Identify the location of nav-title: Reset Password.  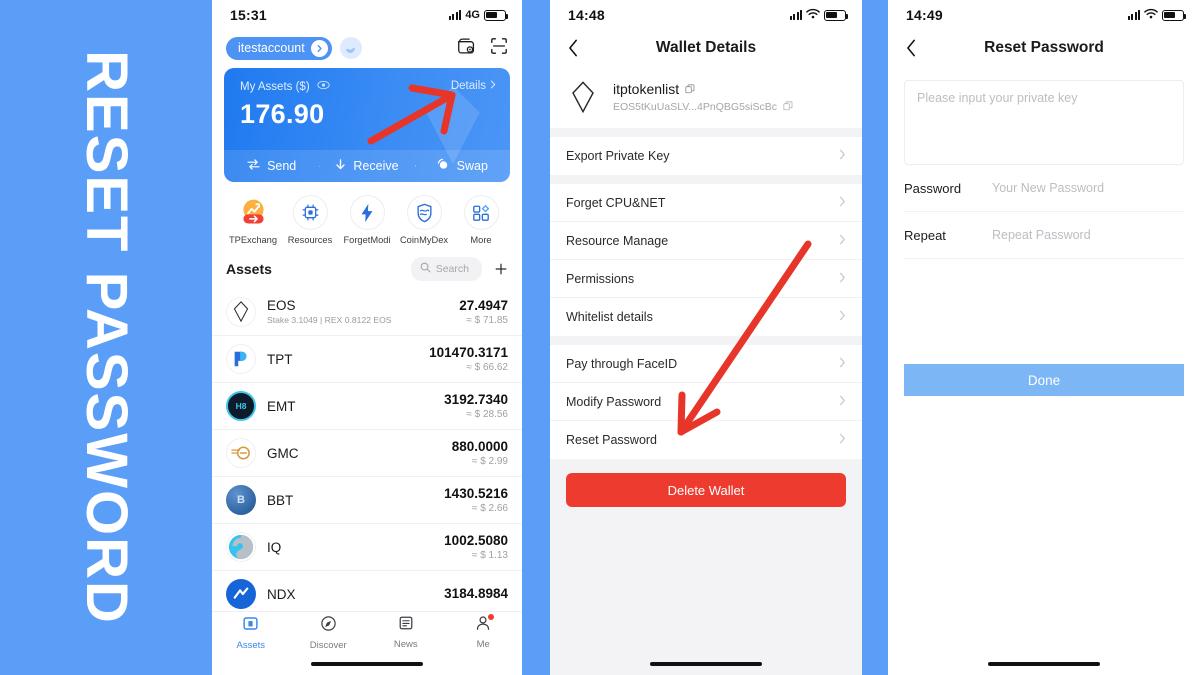
(1044, 47).